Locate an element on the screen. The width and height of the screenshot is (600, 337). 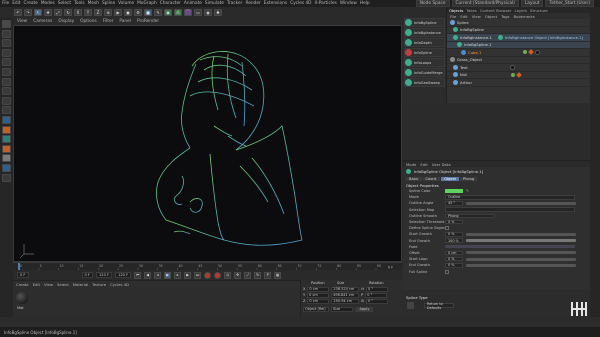
size-z-field: 250.94 cm is located at coordinates (345, 301).